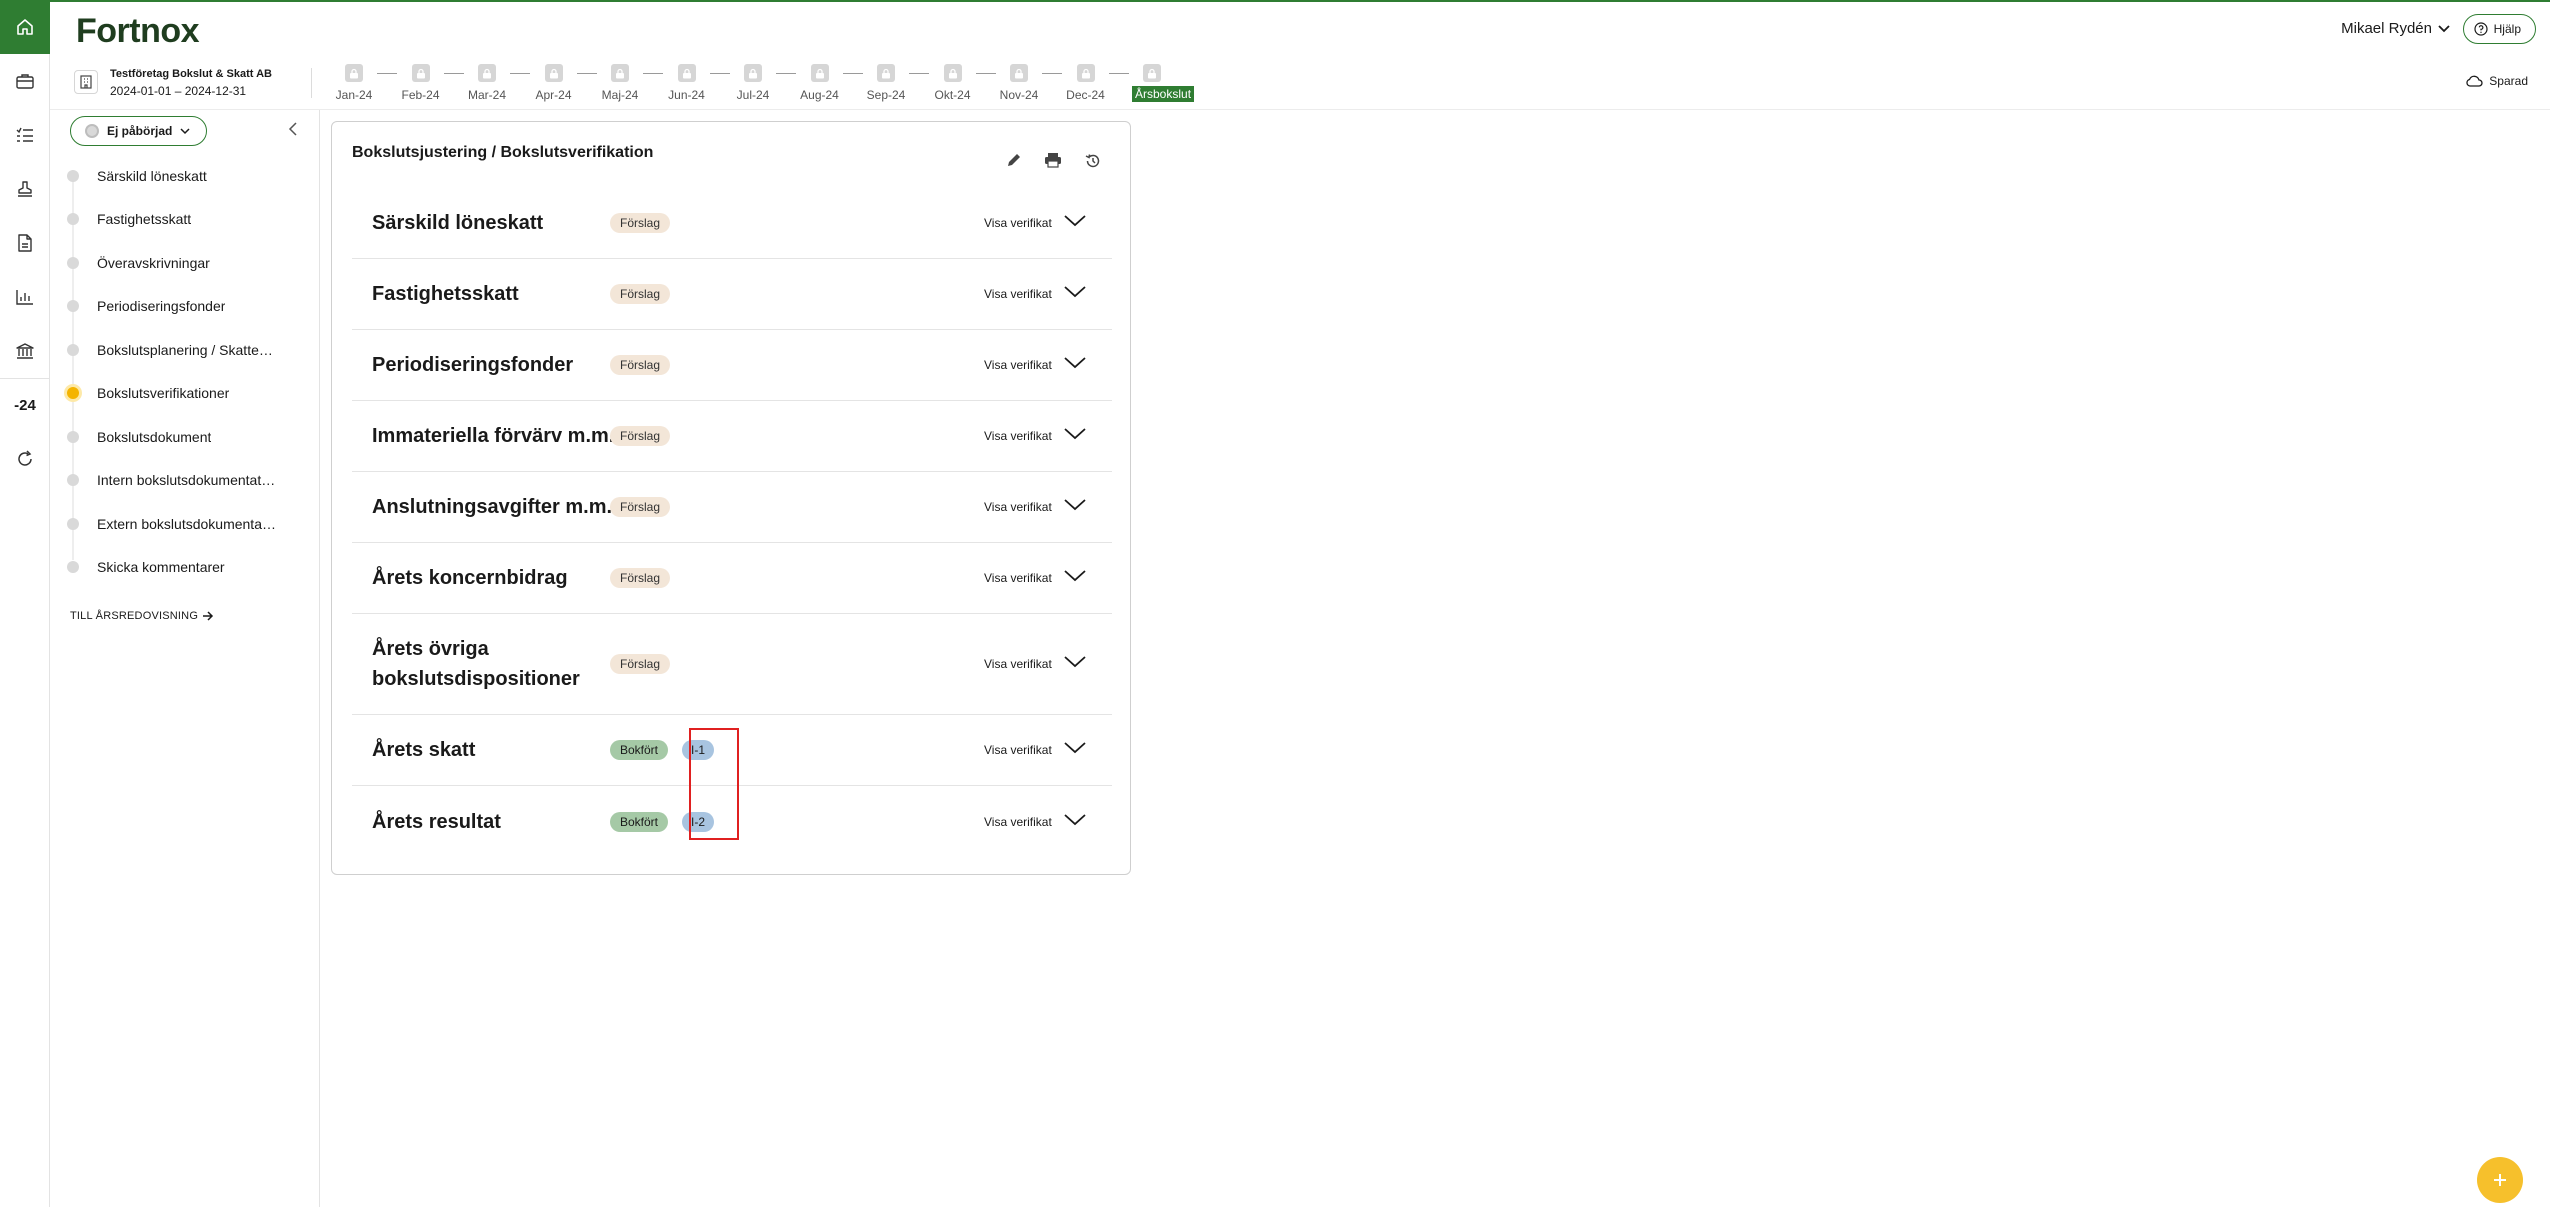 Image resolution: width=2550 pixels, height=1207 pixels. I want to click on status-badge: Bokfört, so click(639, 821).